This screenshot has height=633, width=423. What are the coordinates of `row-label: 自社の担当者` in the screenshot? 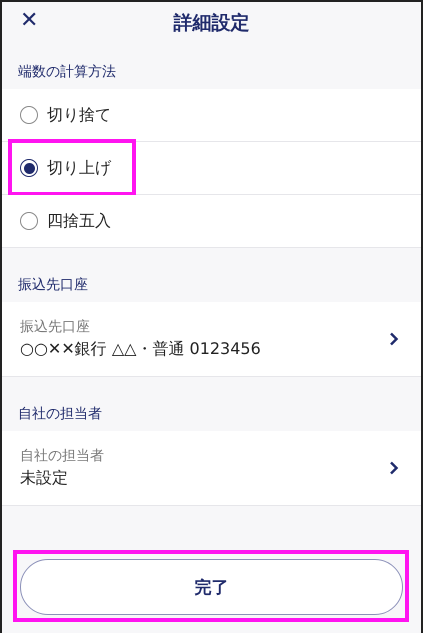 It's located at (62, 456).